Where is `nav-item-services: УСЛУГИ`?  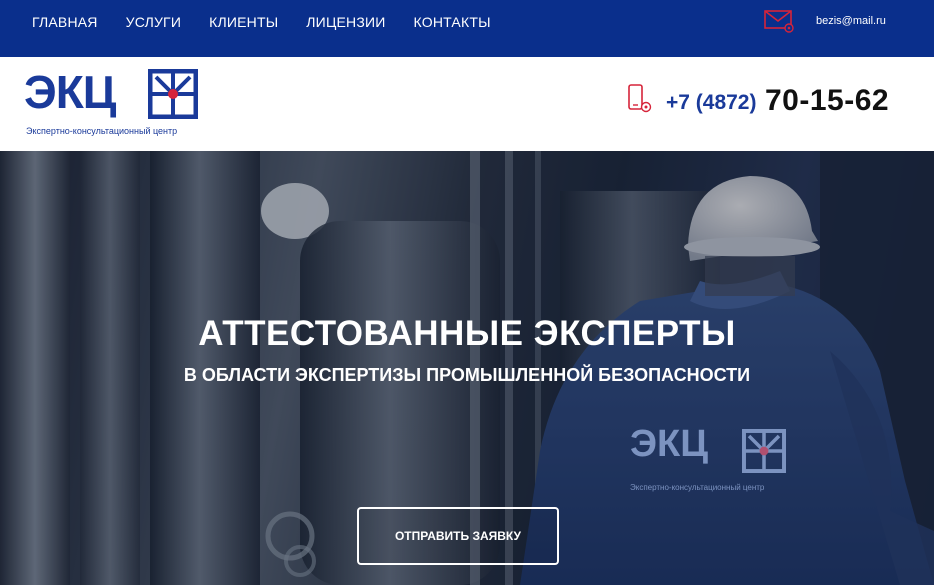
nav-item-services: УСЛУГИ is located at coordinates (153, 22).